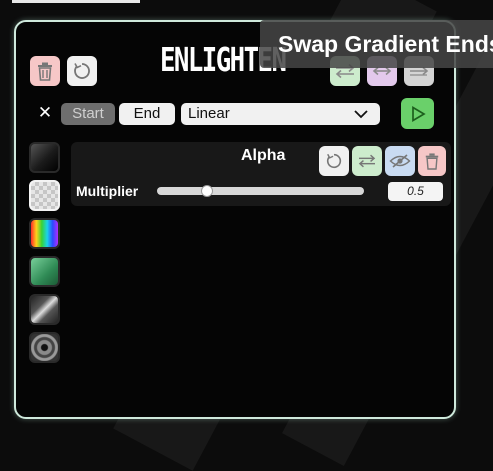  I want to click on top-underline, so click(76, 1).